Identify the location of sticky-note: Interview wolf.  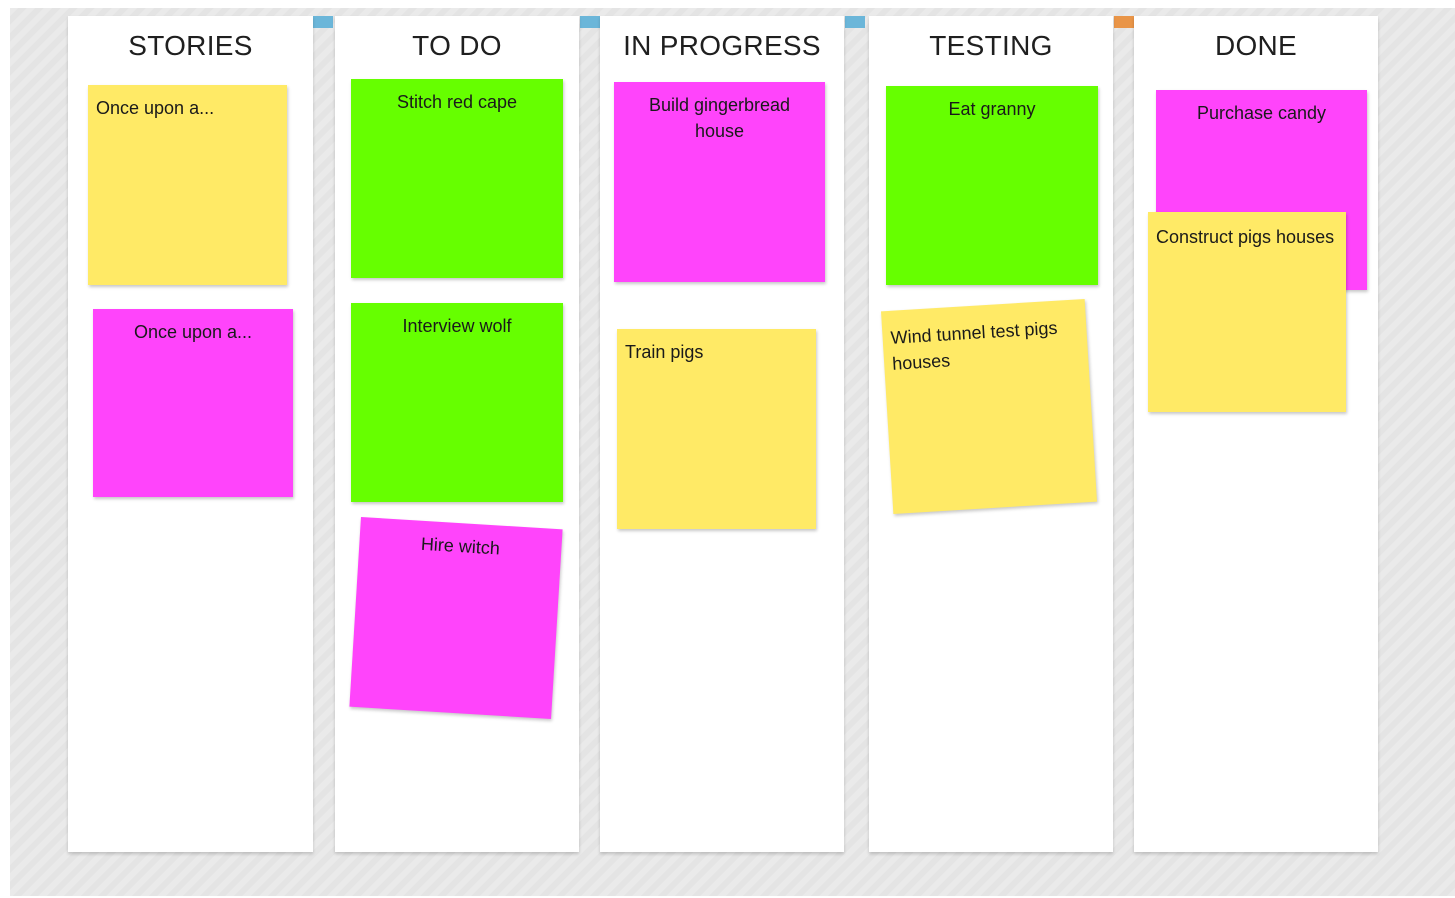
(457, 402).